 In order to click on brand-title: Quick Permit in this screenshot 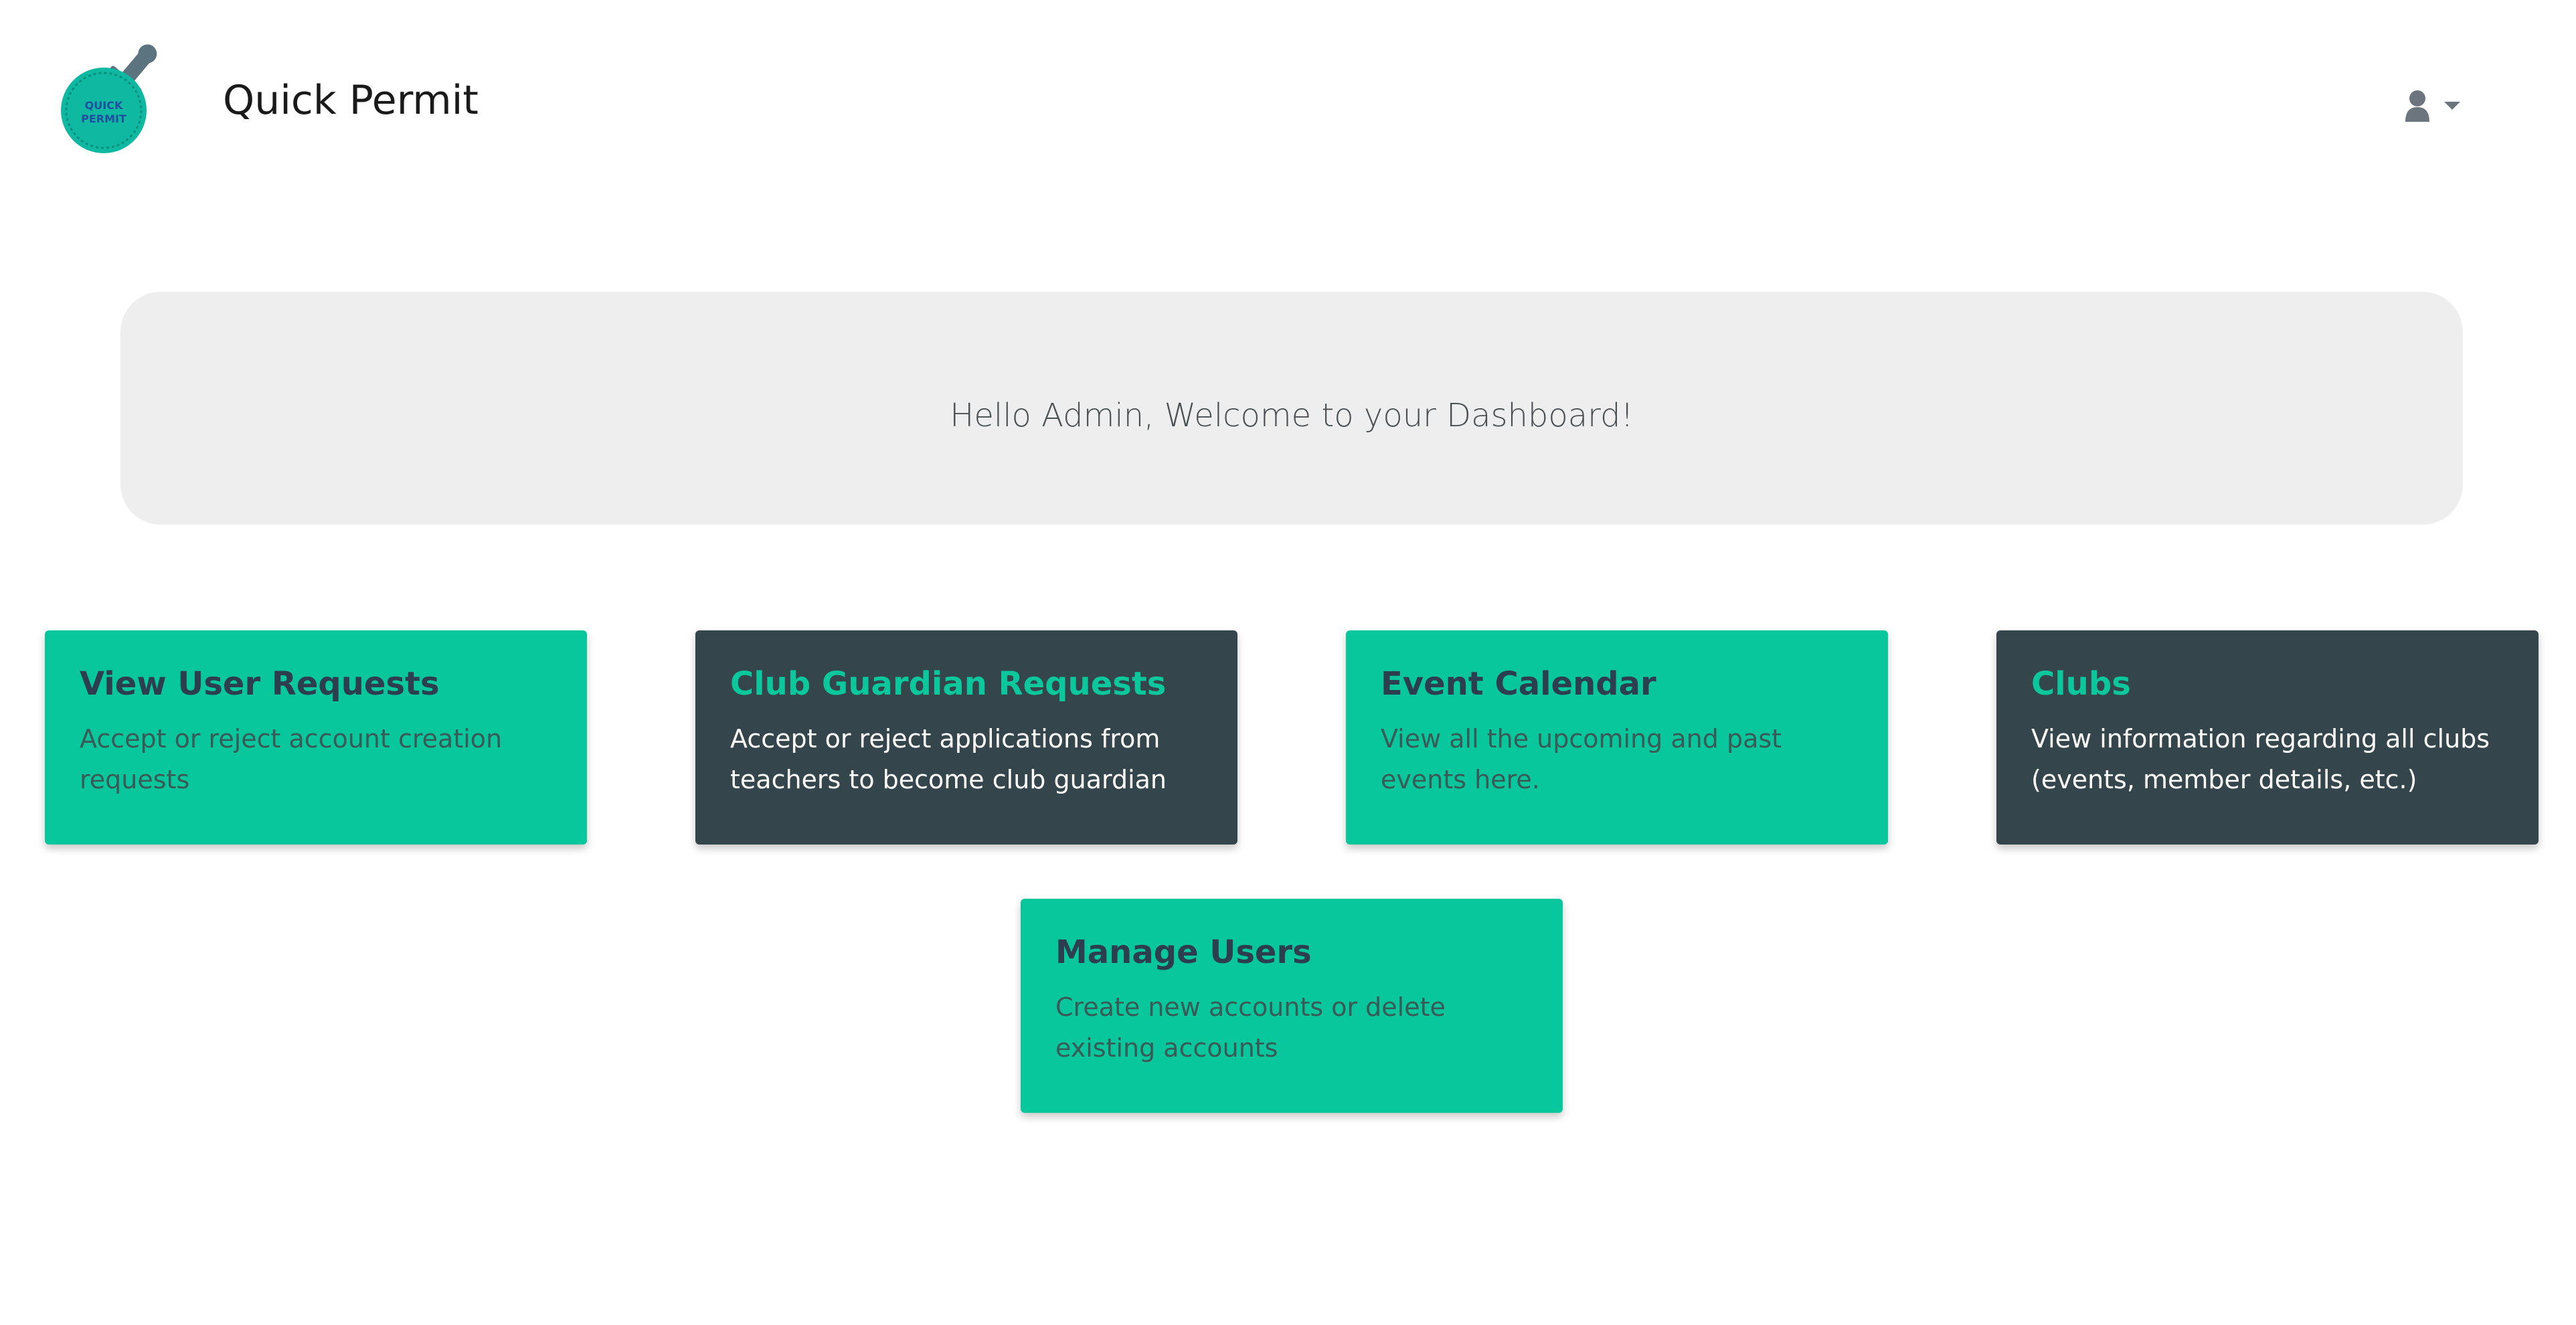, I will do `click(351, 100)`.